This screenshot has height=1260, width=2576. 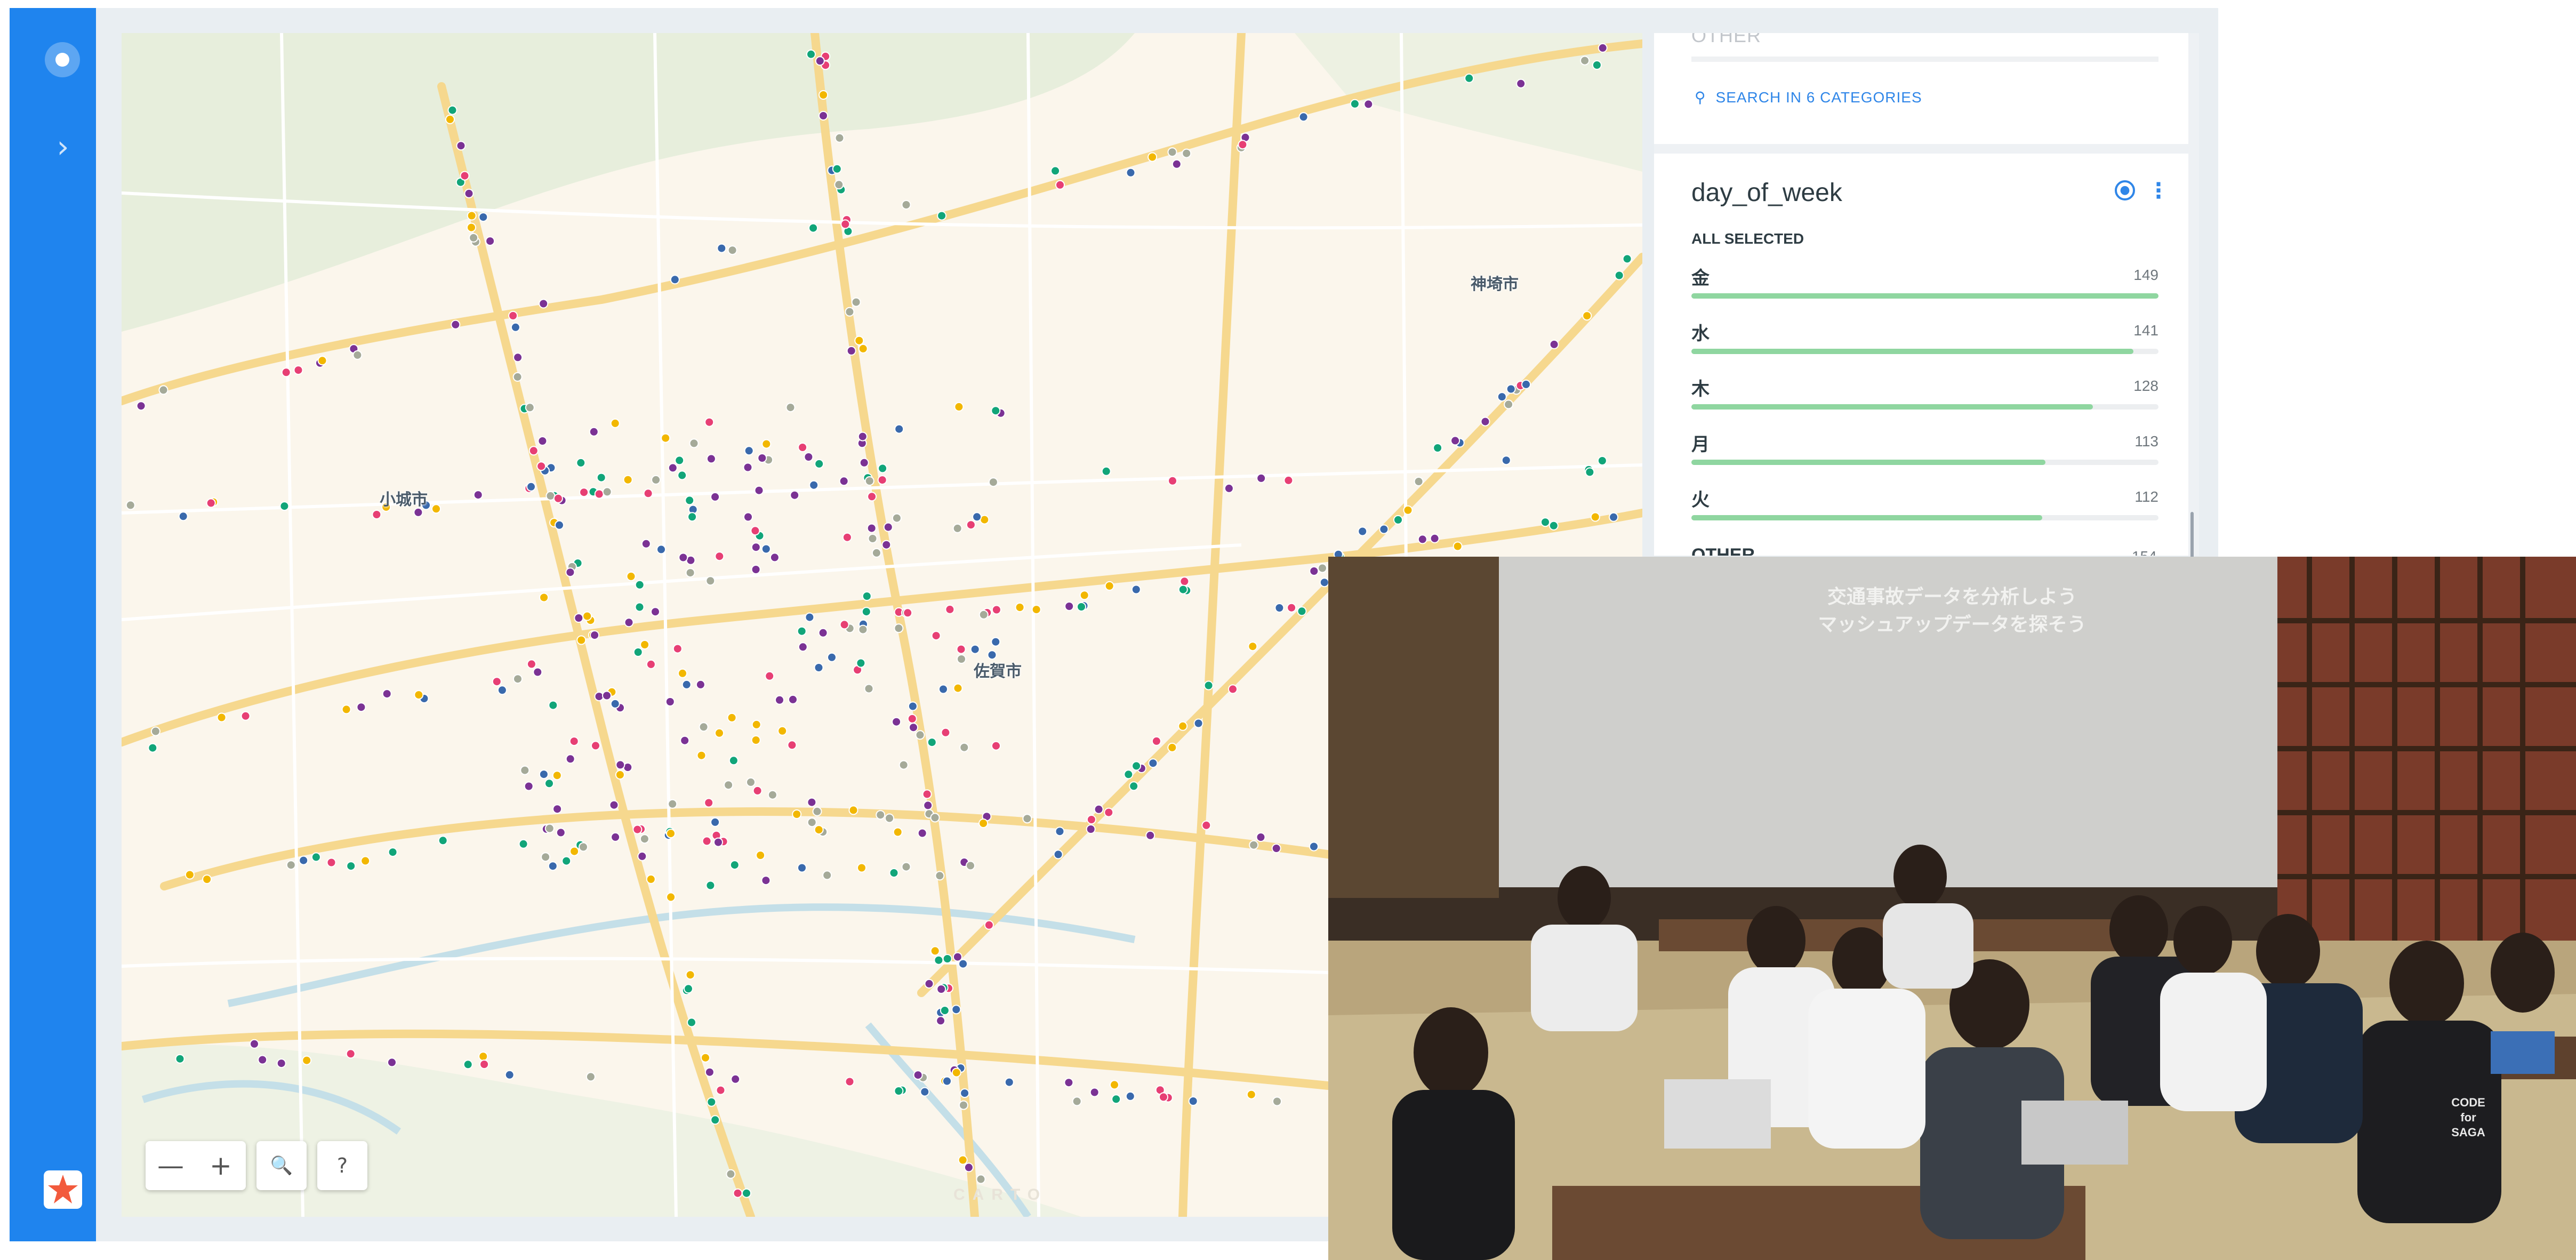 I want to click on category-row: 金 149, so click(x=1925, y=284).